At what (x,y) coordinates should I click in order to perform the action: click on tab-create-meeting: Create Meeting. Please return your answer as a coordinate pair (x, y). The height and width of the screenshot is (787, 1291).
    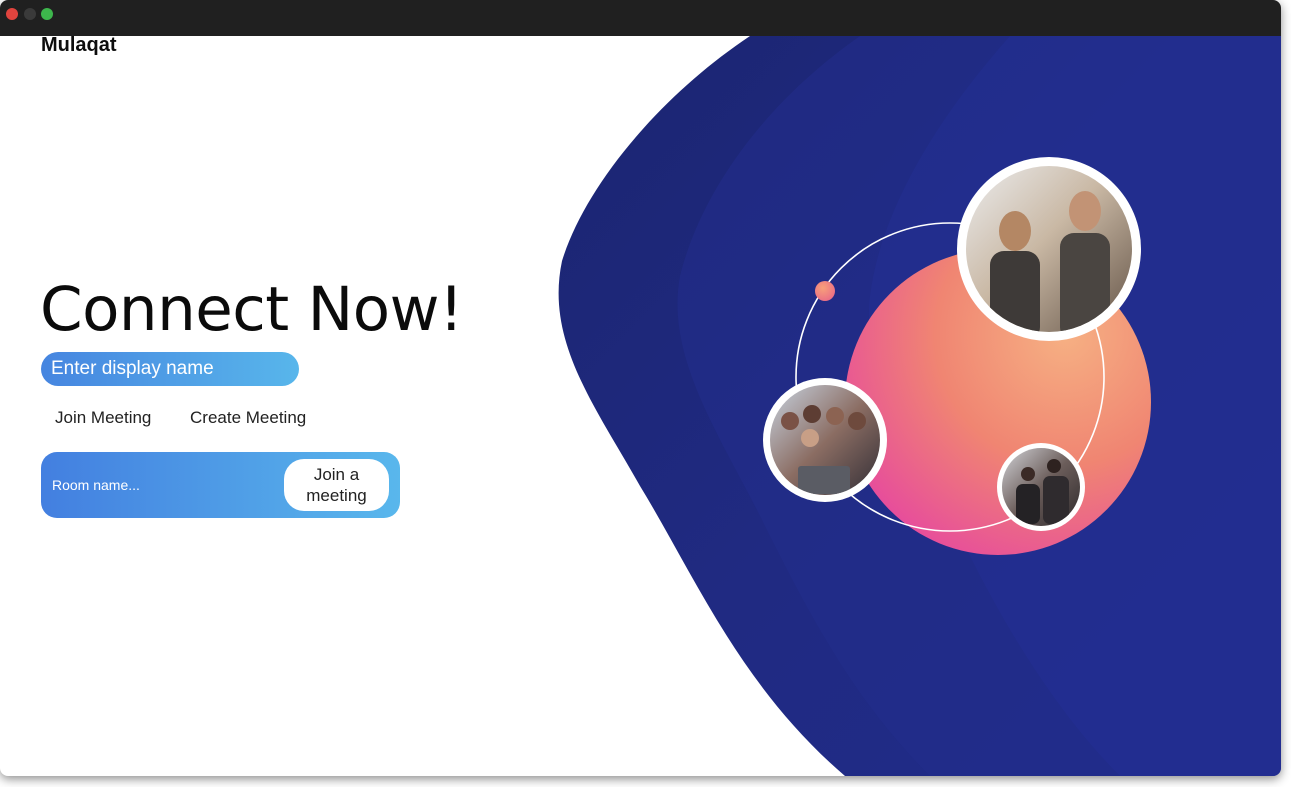
    Looking at the image, I should click on (248, 418).